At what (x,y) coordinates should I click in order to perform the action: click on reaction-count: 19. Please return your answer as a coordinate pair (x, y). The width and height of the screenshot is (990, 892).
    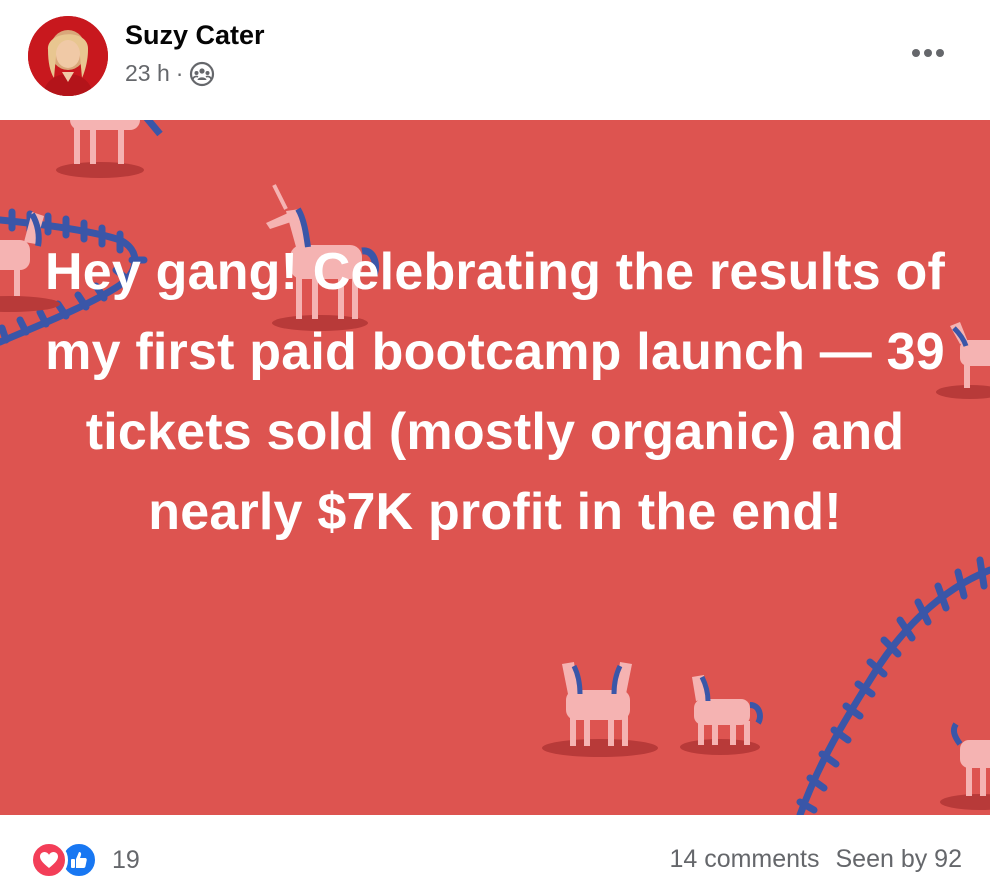
    Looking at the image, I should click on (126, 859).